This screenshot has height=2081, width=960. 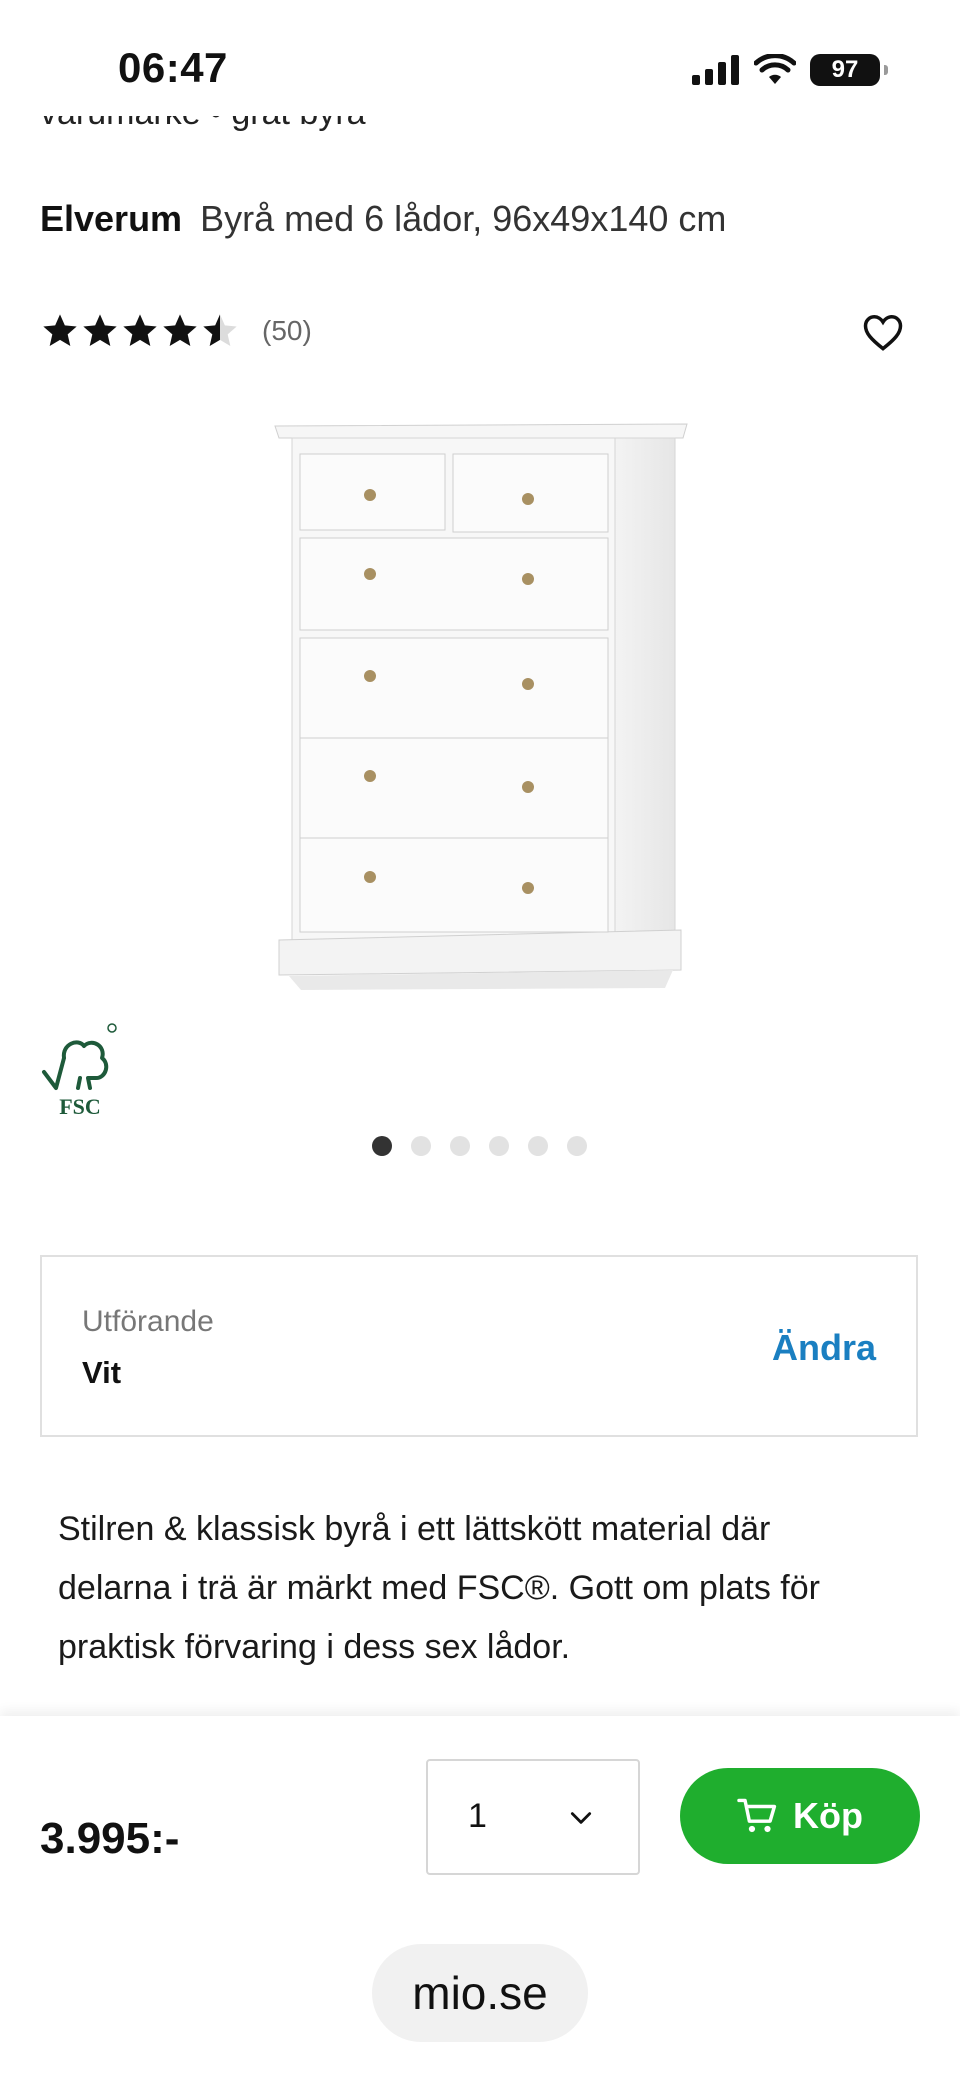 I want to click on browser-url-pill: mio.se, so click(x=480, y=1993).